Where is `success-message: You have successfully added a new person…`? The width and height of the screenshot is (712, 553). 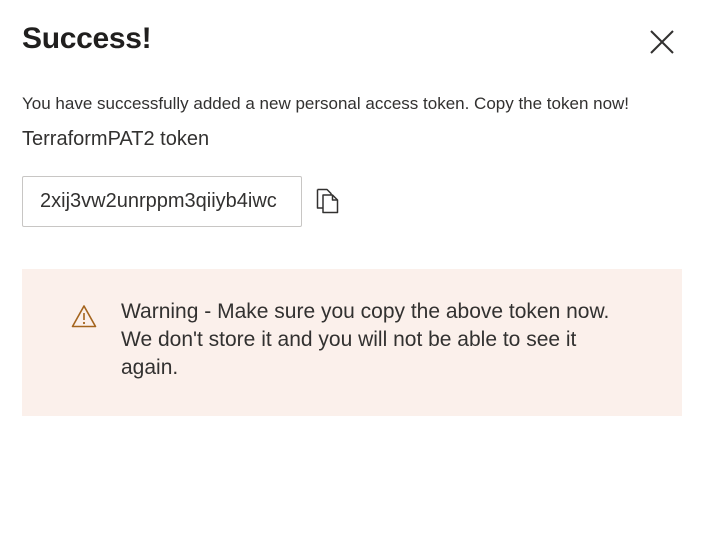
success-message: You have successfully added a new person… is located at coordinates (326, 103).